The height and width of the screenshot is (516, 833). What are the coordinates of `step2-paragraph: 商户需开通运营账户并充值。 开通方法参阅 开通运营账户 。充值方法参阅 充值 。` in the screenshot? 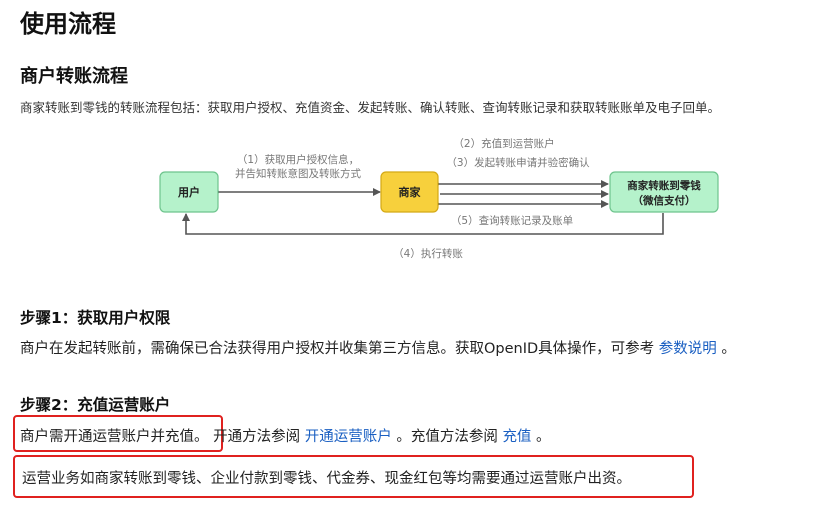 It's located at (285, 435).